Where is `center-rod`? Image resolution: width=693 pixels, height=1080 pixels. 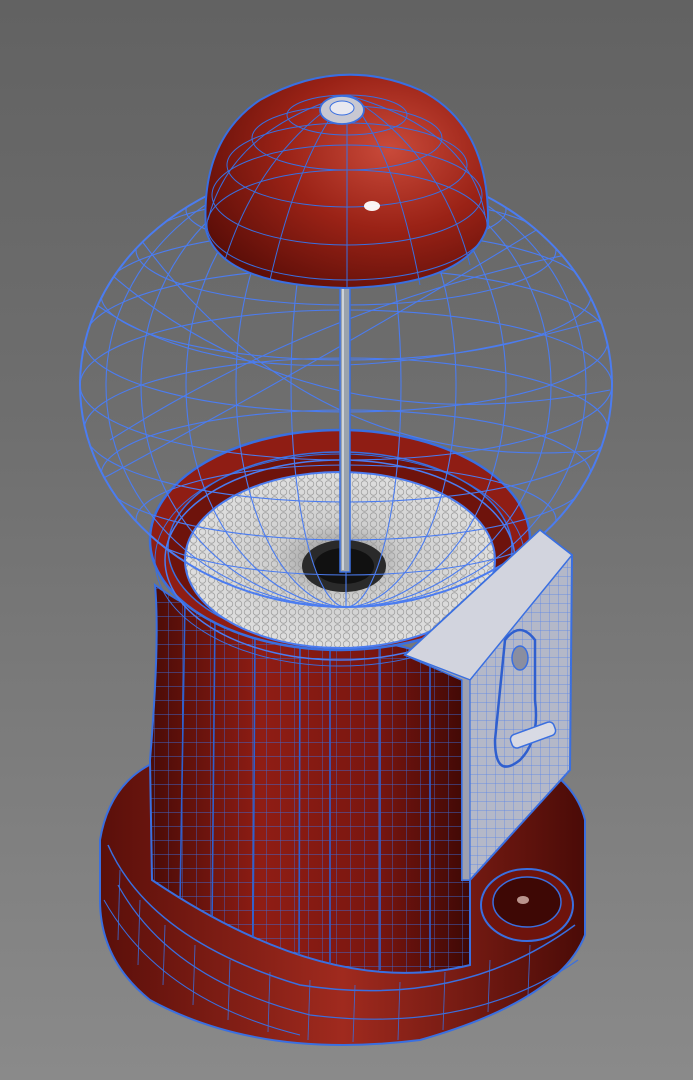 center-rod is located at coordinates (345, 427).